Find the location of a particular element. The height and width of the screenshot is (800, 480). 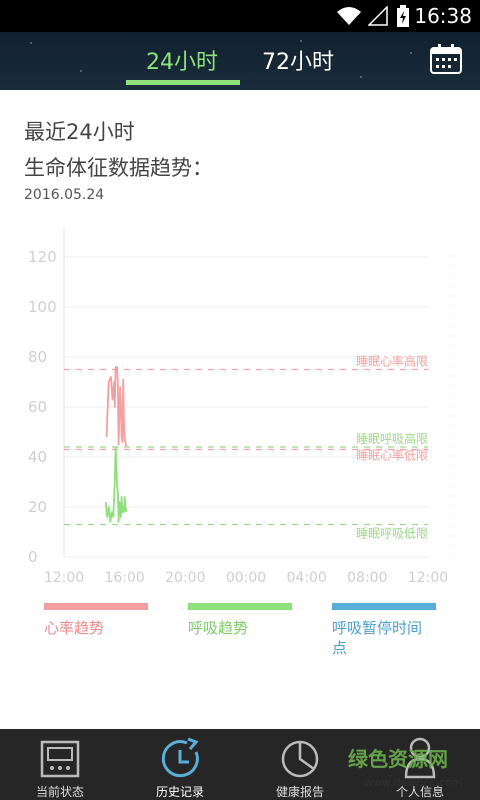

wifi-icon is located at coordinates (349, 16).